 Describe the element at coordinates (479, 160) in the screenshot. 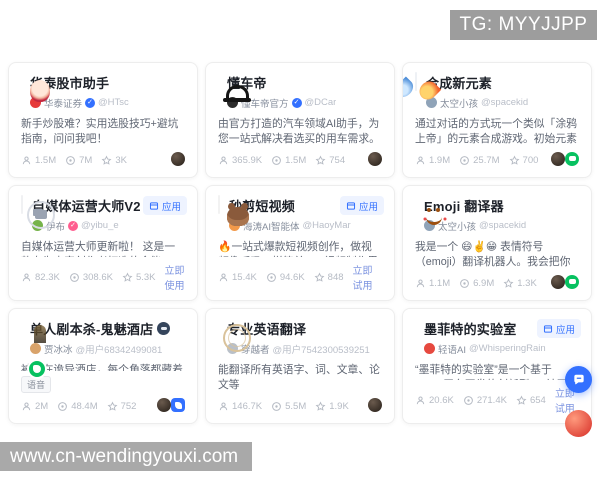

I see `views-stat: 25.7M` at that location.